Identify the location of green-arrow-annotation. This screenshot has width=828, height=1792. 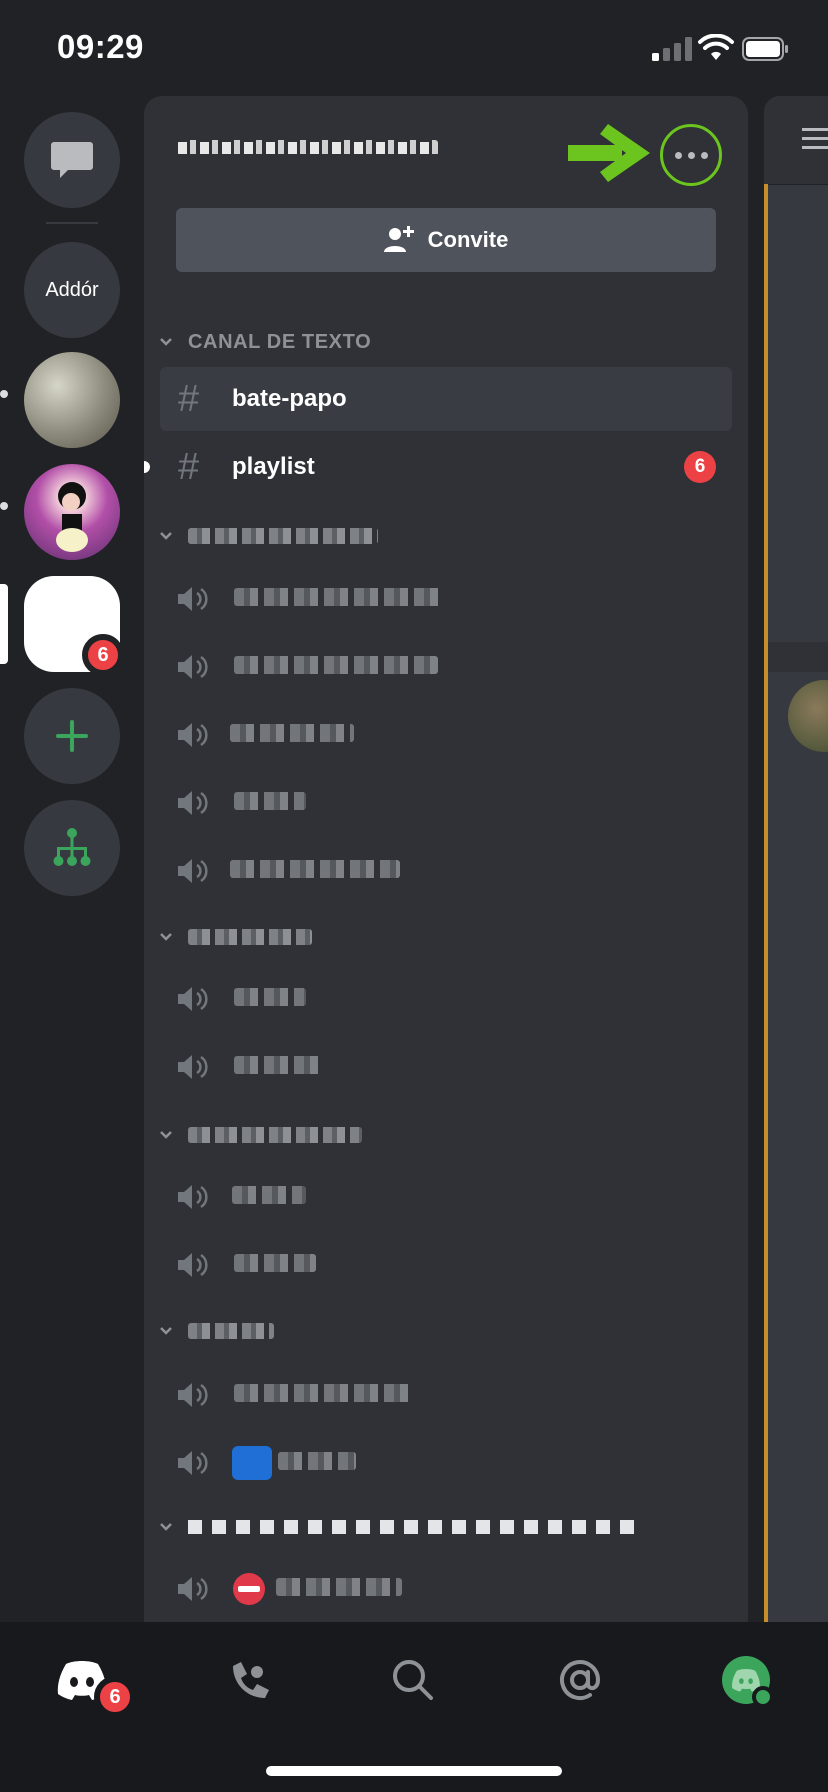
(609, 153).